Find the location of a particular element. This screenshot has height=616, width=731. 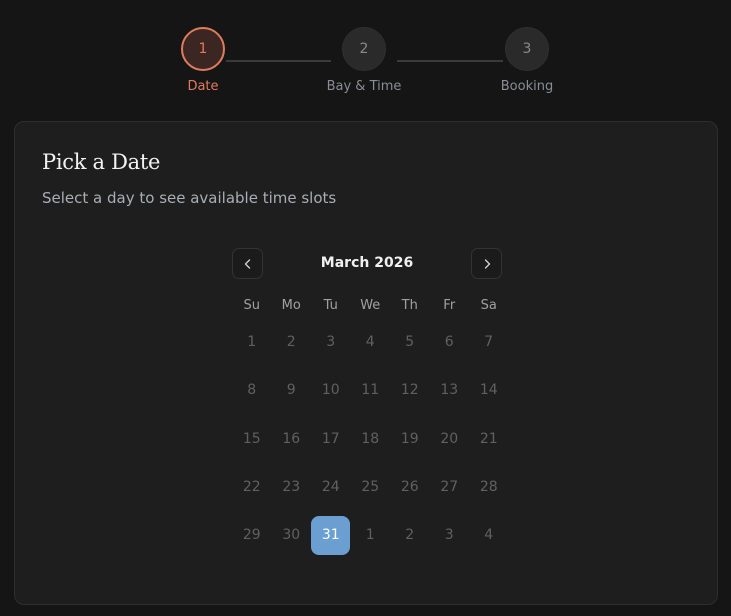

day-number: 26 is located at coordinates (409, 487).